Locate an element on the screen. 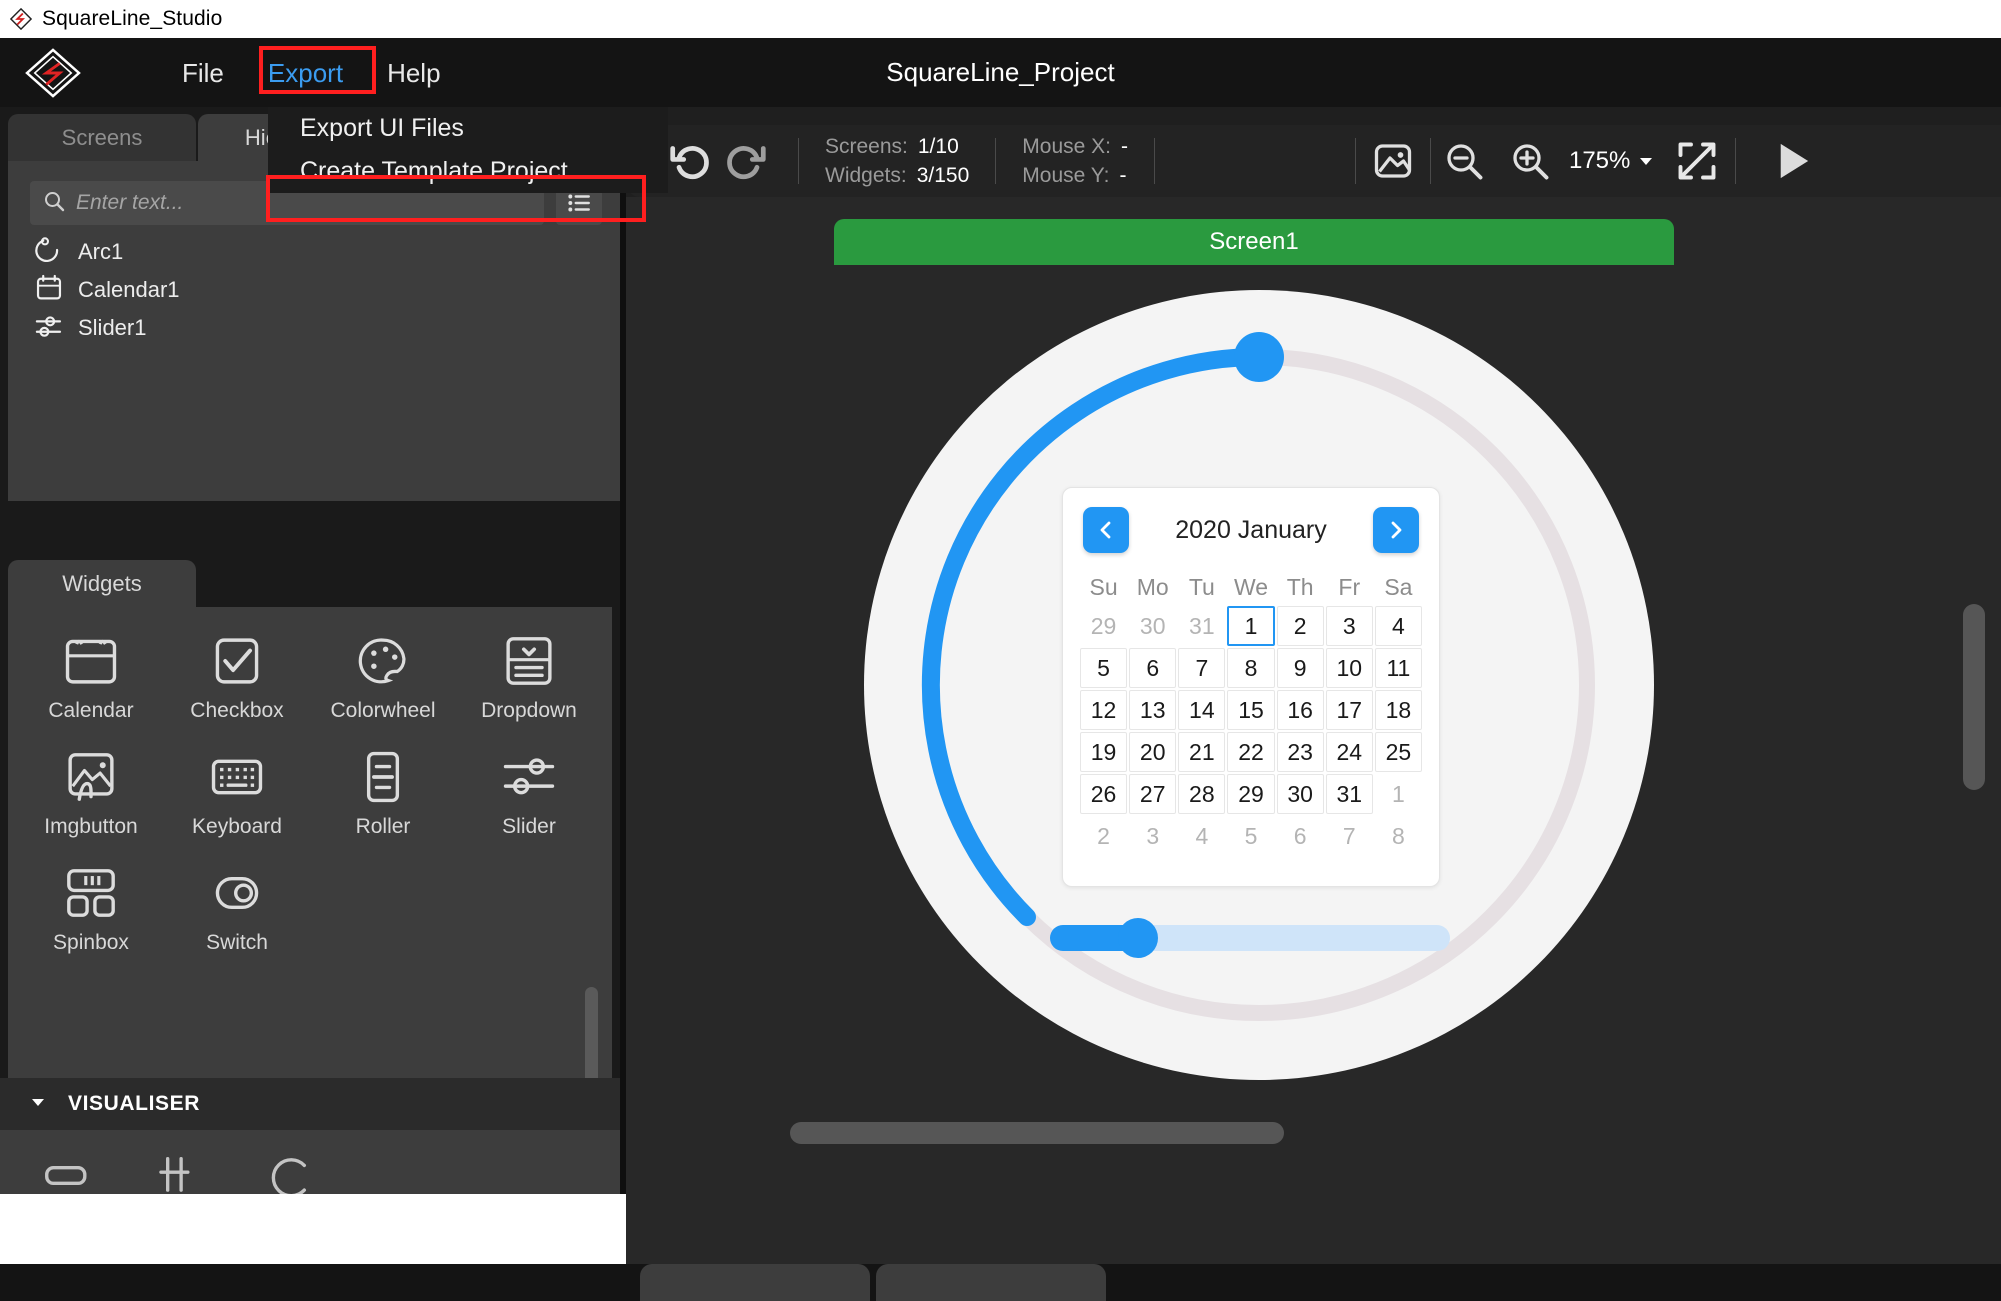 This screenshot has width=2001, height=1301. calendar-day: 8 is located at coordinates (1251, 668).